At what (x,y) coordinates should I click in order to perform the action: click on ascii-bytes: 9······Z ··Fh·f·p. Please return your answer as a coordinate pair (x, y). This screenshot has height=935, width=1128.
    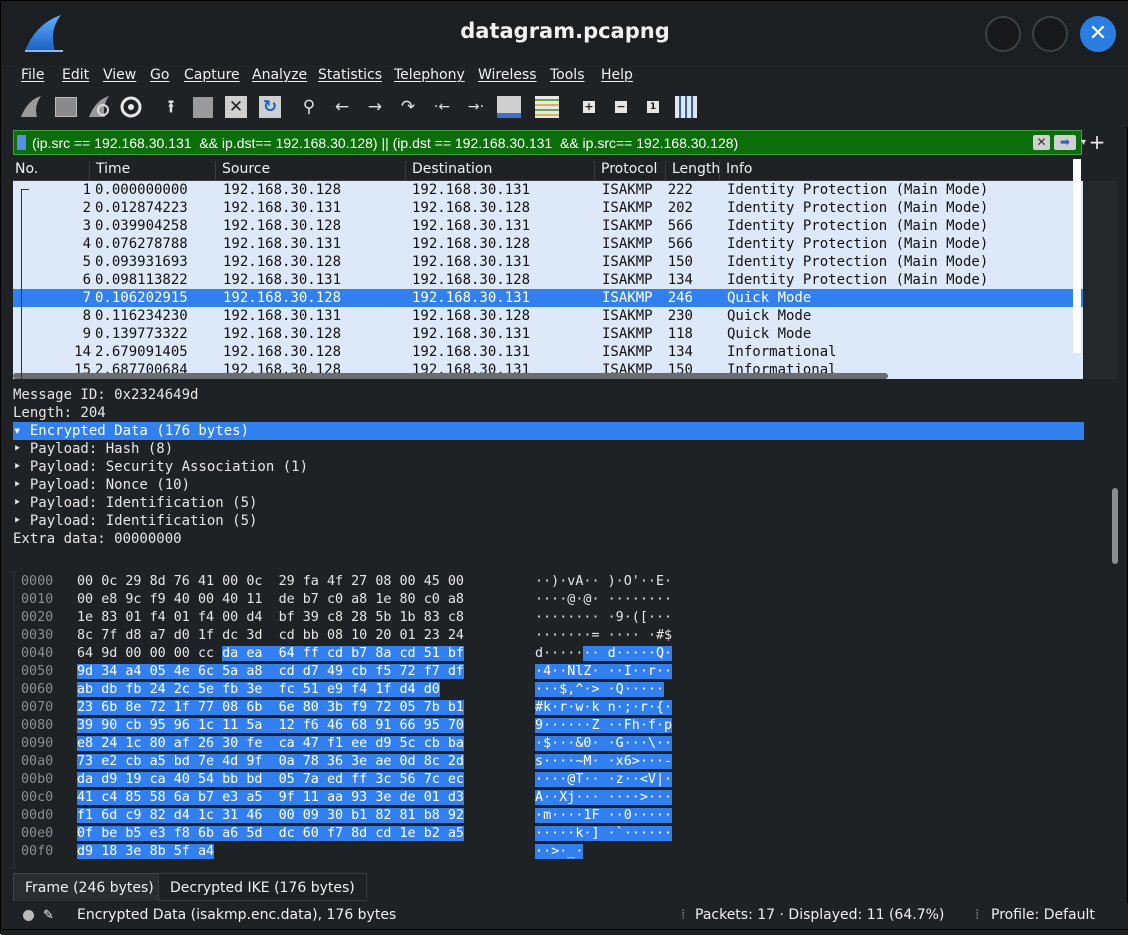
    Looking at the image, I should click on (604, 726).